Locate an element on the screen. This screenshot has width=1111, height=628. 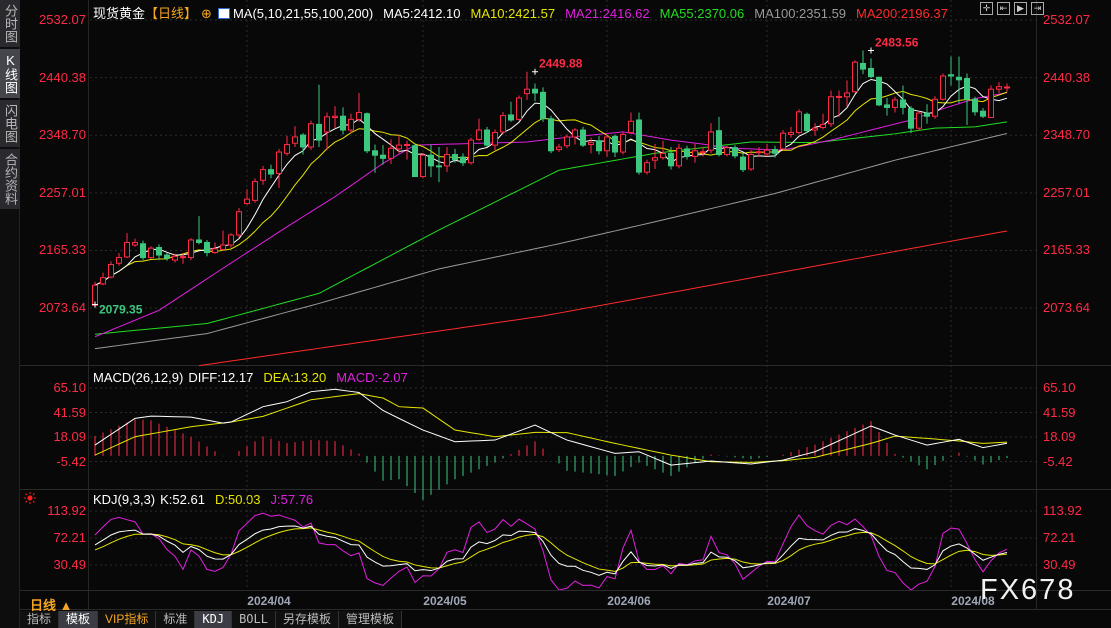
sidebar-tab-timeshare: 分时图 is located at coordinates (10, 23).